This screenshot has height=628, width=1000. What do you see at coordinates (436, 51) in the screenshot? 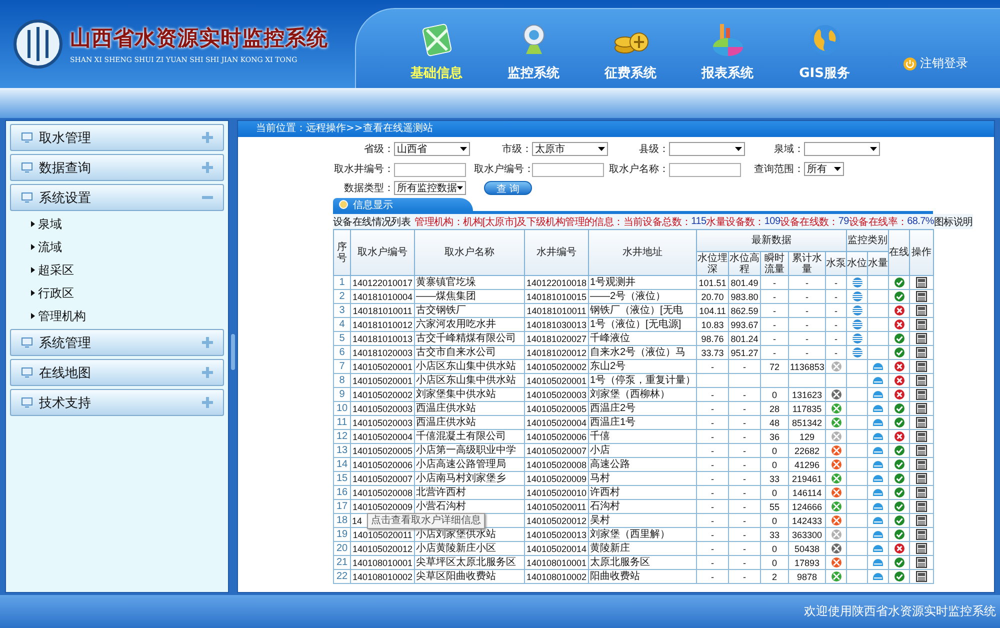
I see `nav-tab: 基础信息` at bounding box center [436, 51].